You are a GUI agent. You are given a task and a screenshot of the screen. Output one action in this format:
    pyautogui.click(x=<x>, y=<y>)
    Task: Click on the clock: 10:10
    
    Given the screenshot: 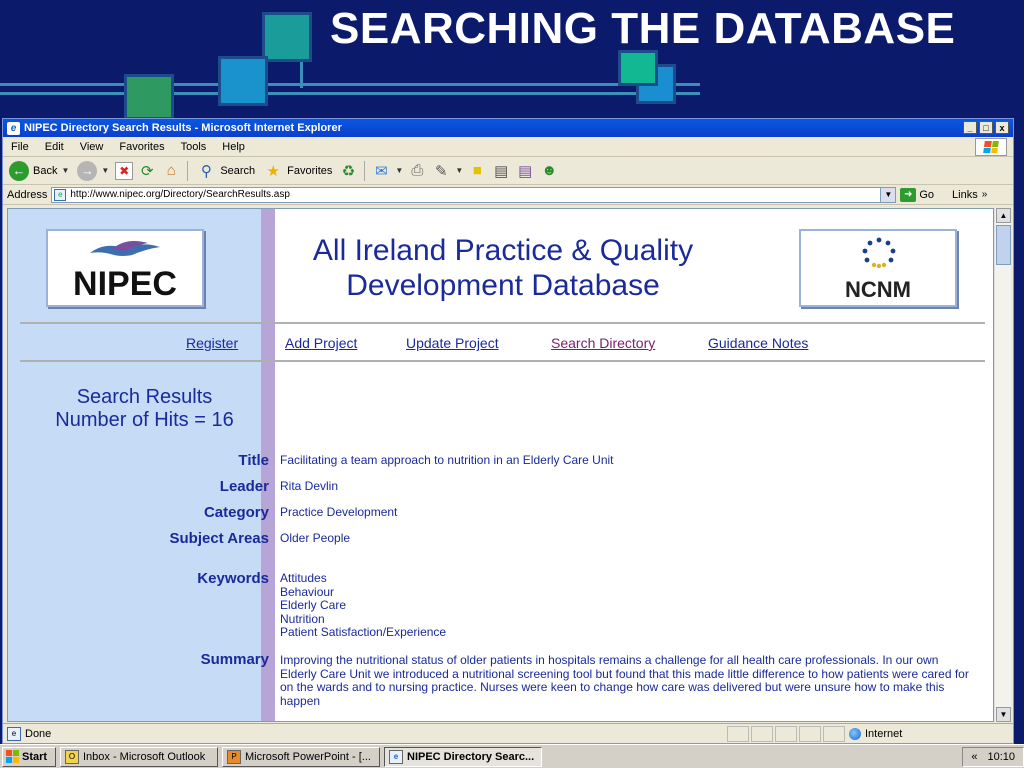 What is the action you would take?
    pyautogui.click(x=1001, y=756)
    